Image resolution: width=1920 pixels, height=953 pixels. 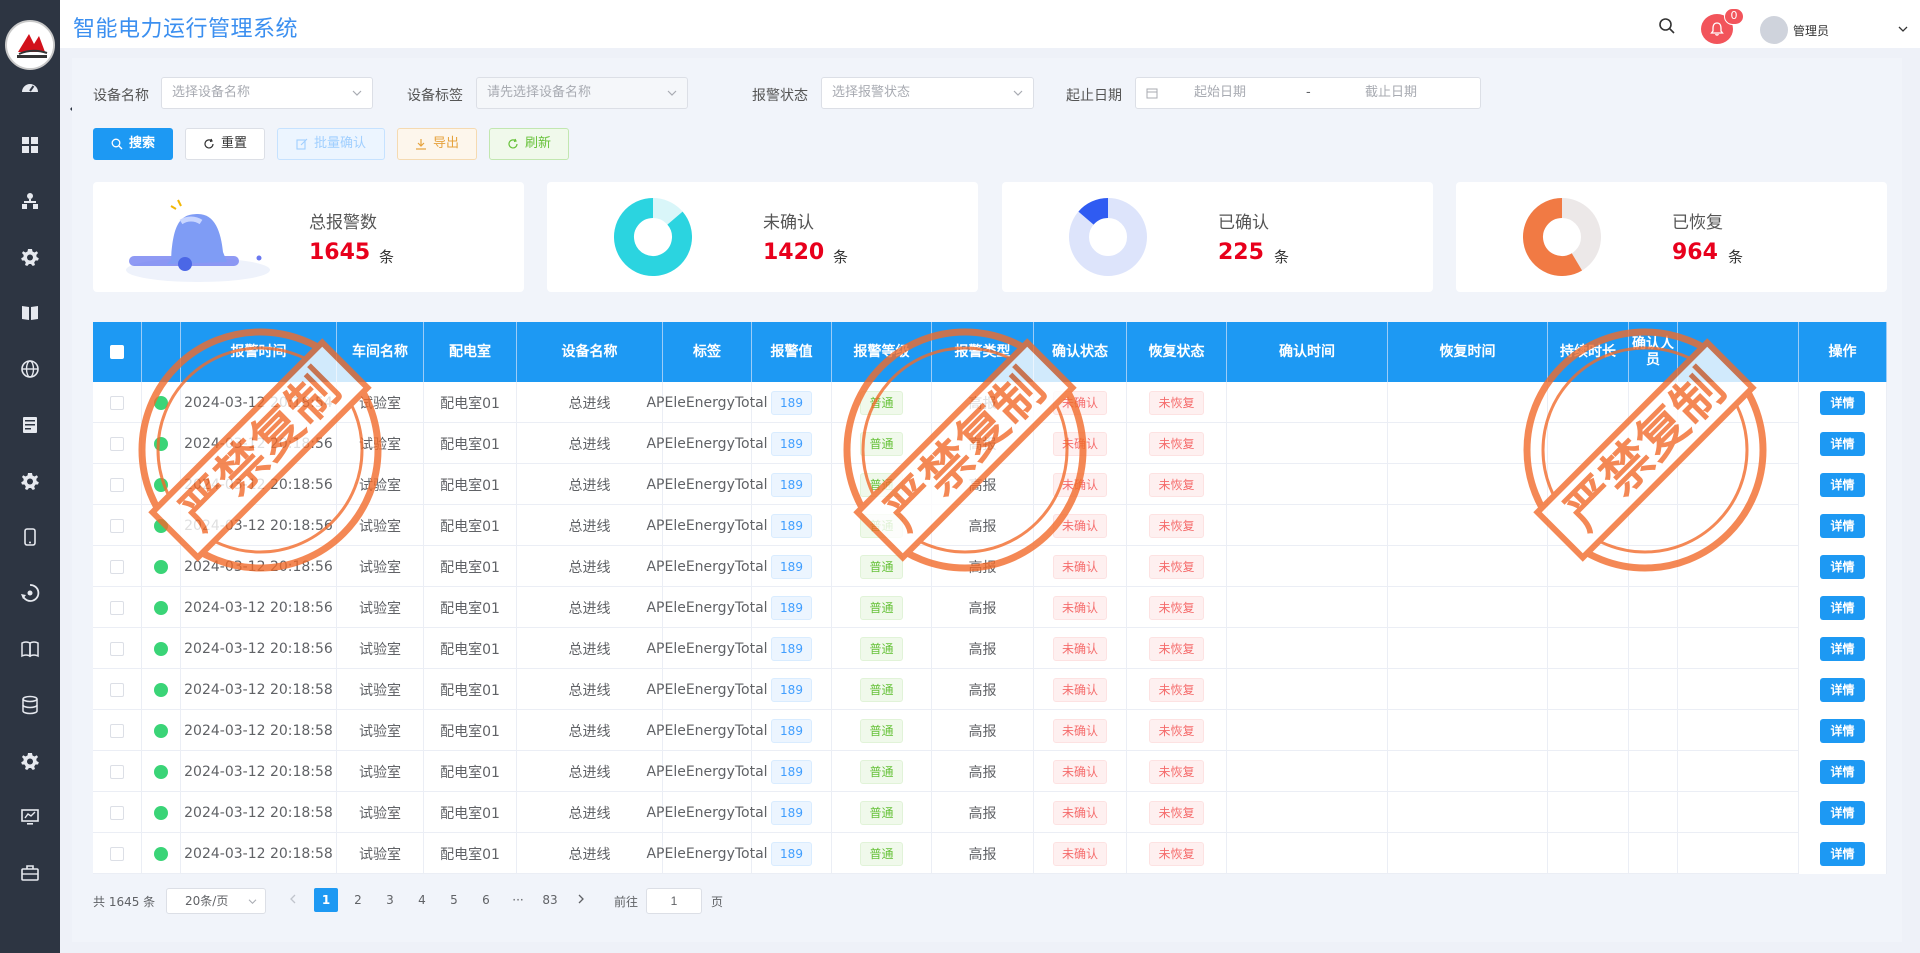 I want to click on sidebar-item-database, so click(x=30, y=705).